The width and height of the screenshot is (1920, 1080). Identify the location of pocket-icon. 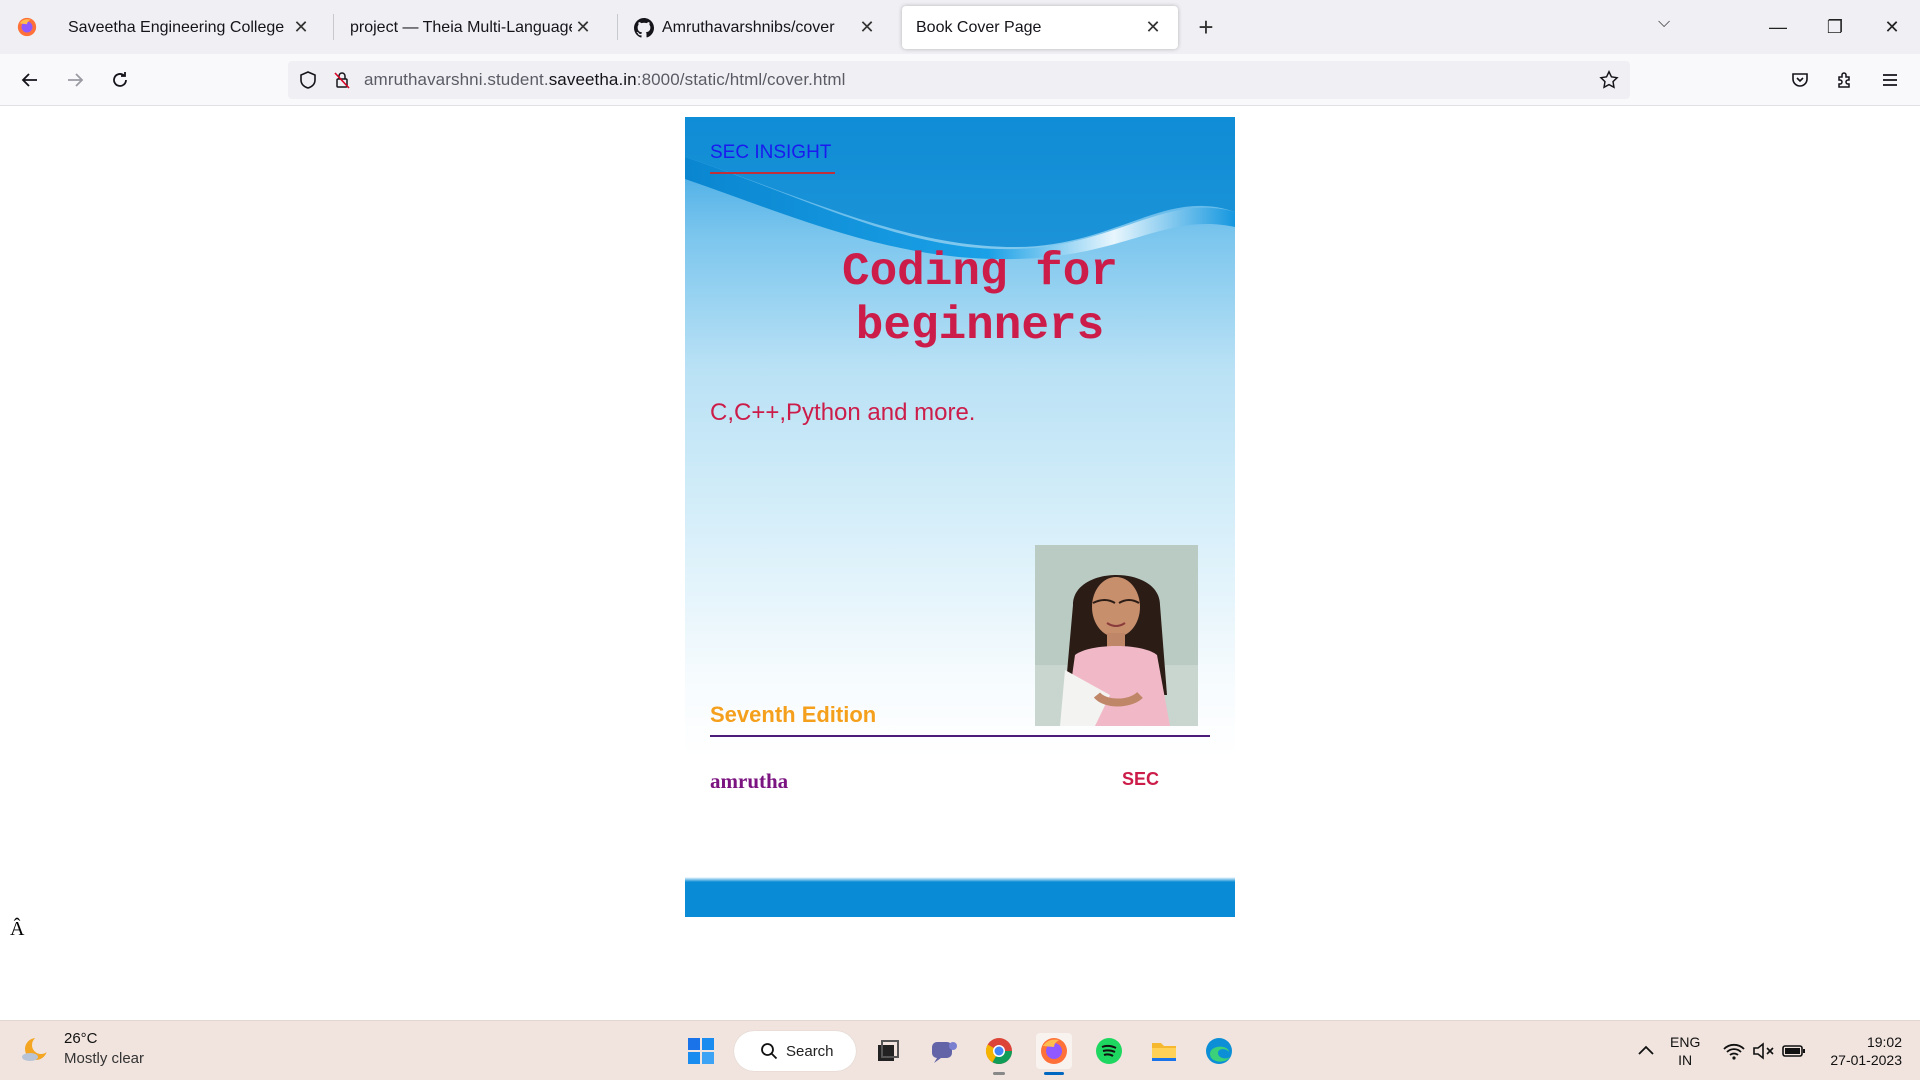
(1800, 80).